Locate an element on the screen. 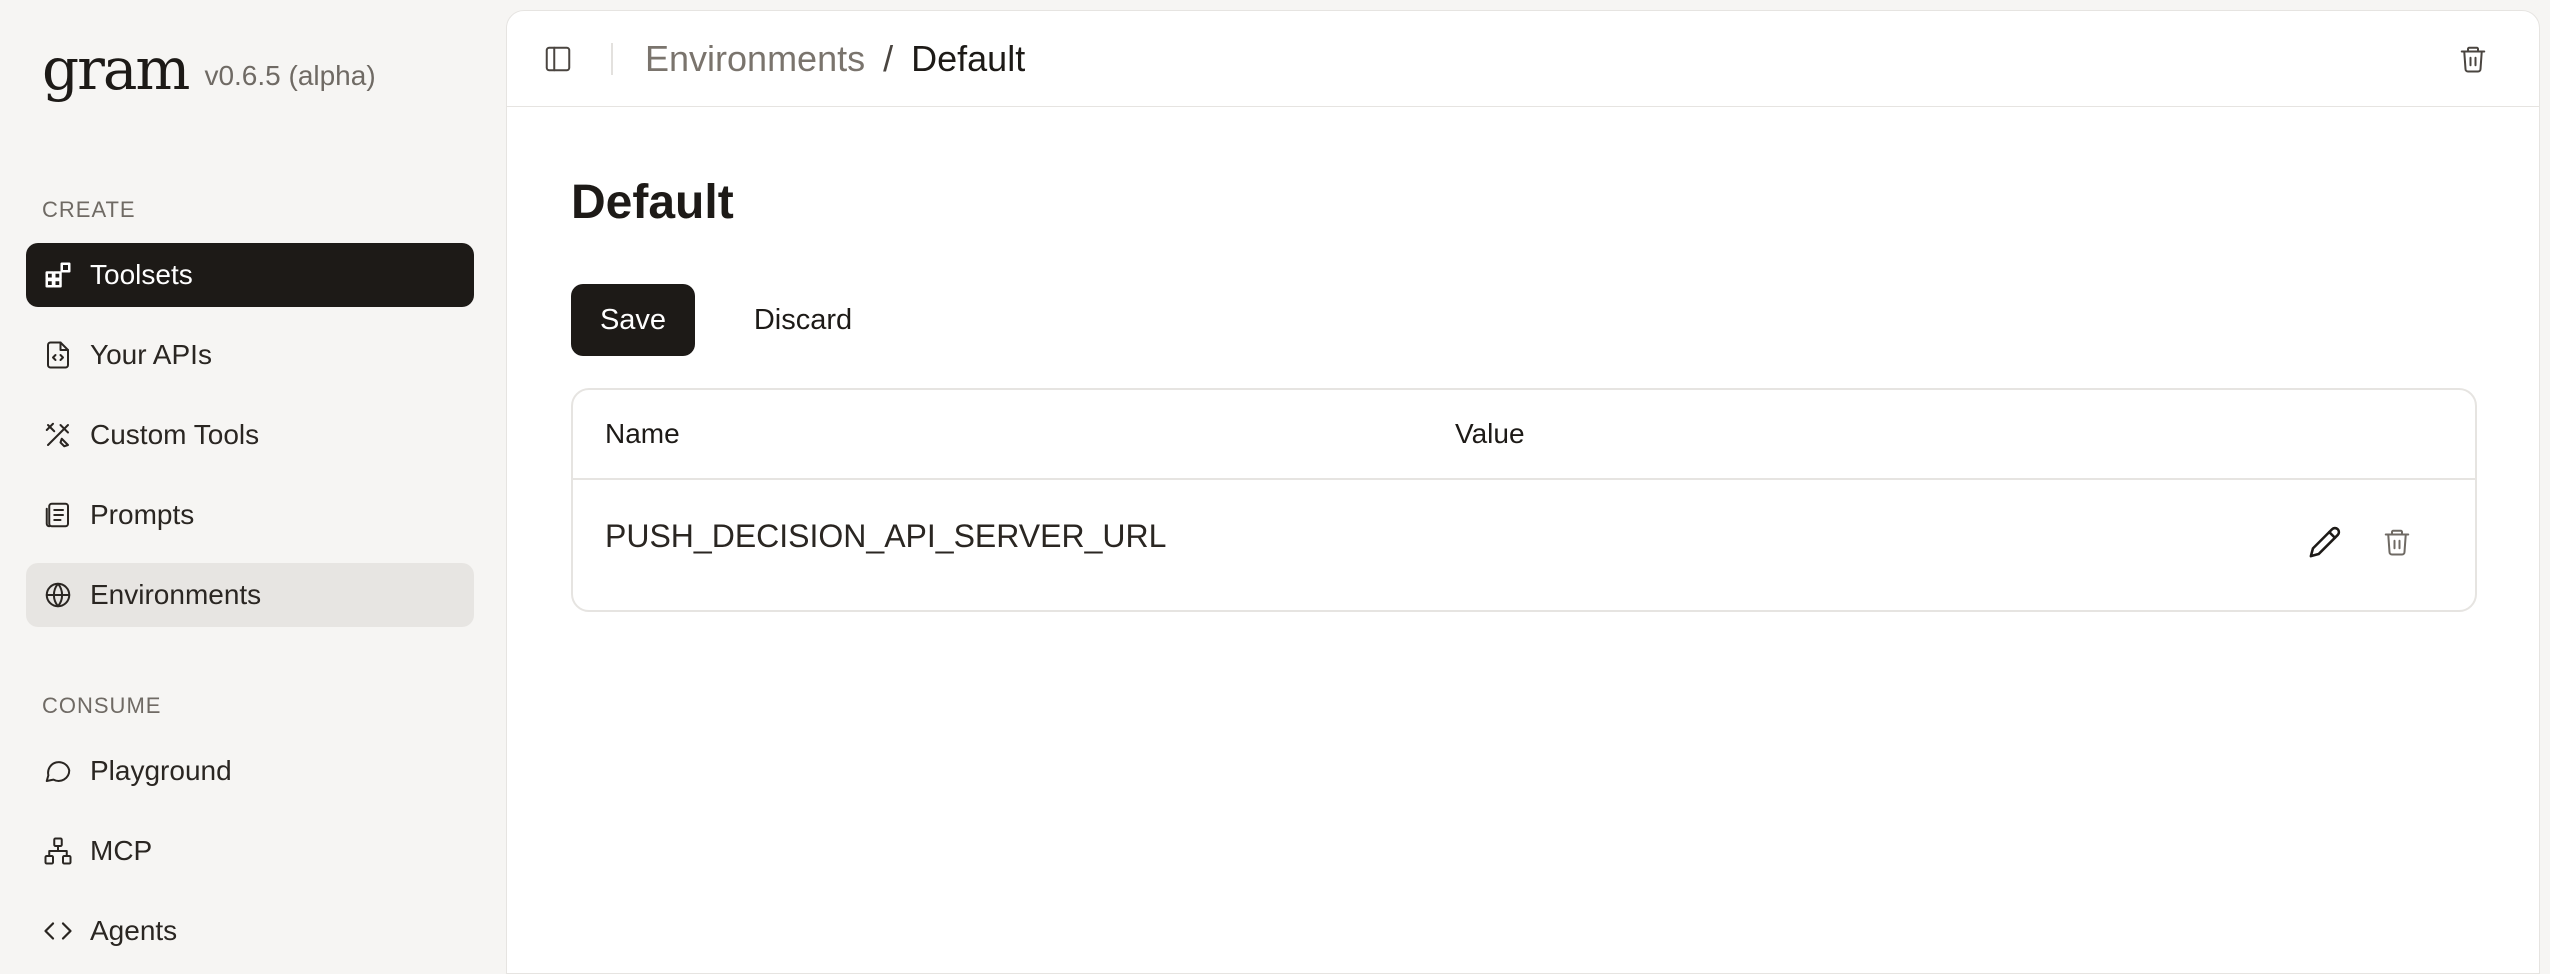 The image size is (2550, 974). top-bar: Environments / Default is located at coordinates (1523, 59).